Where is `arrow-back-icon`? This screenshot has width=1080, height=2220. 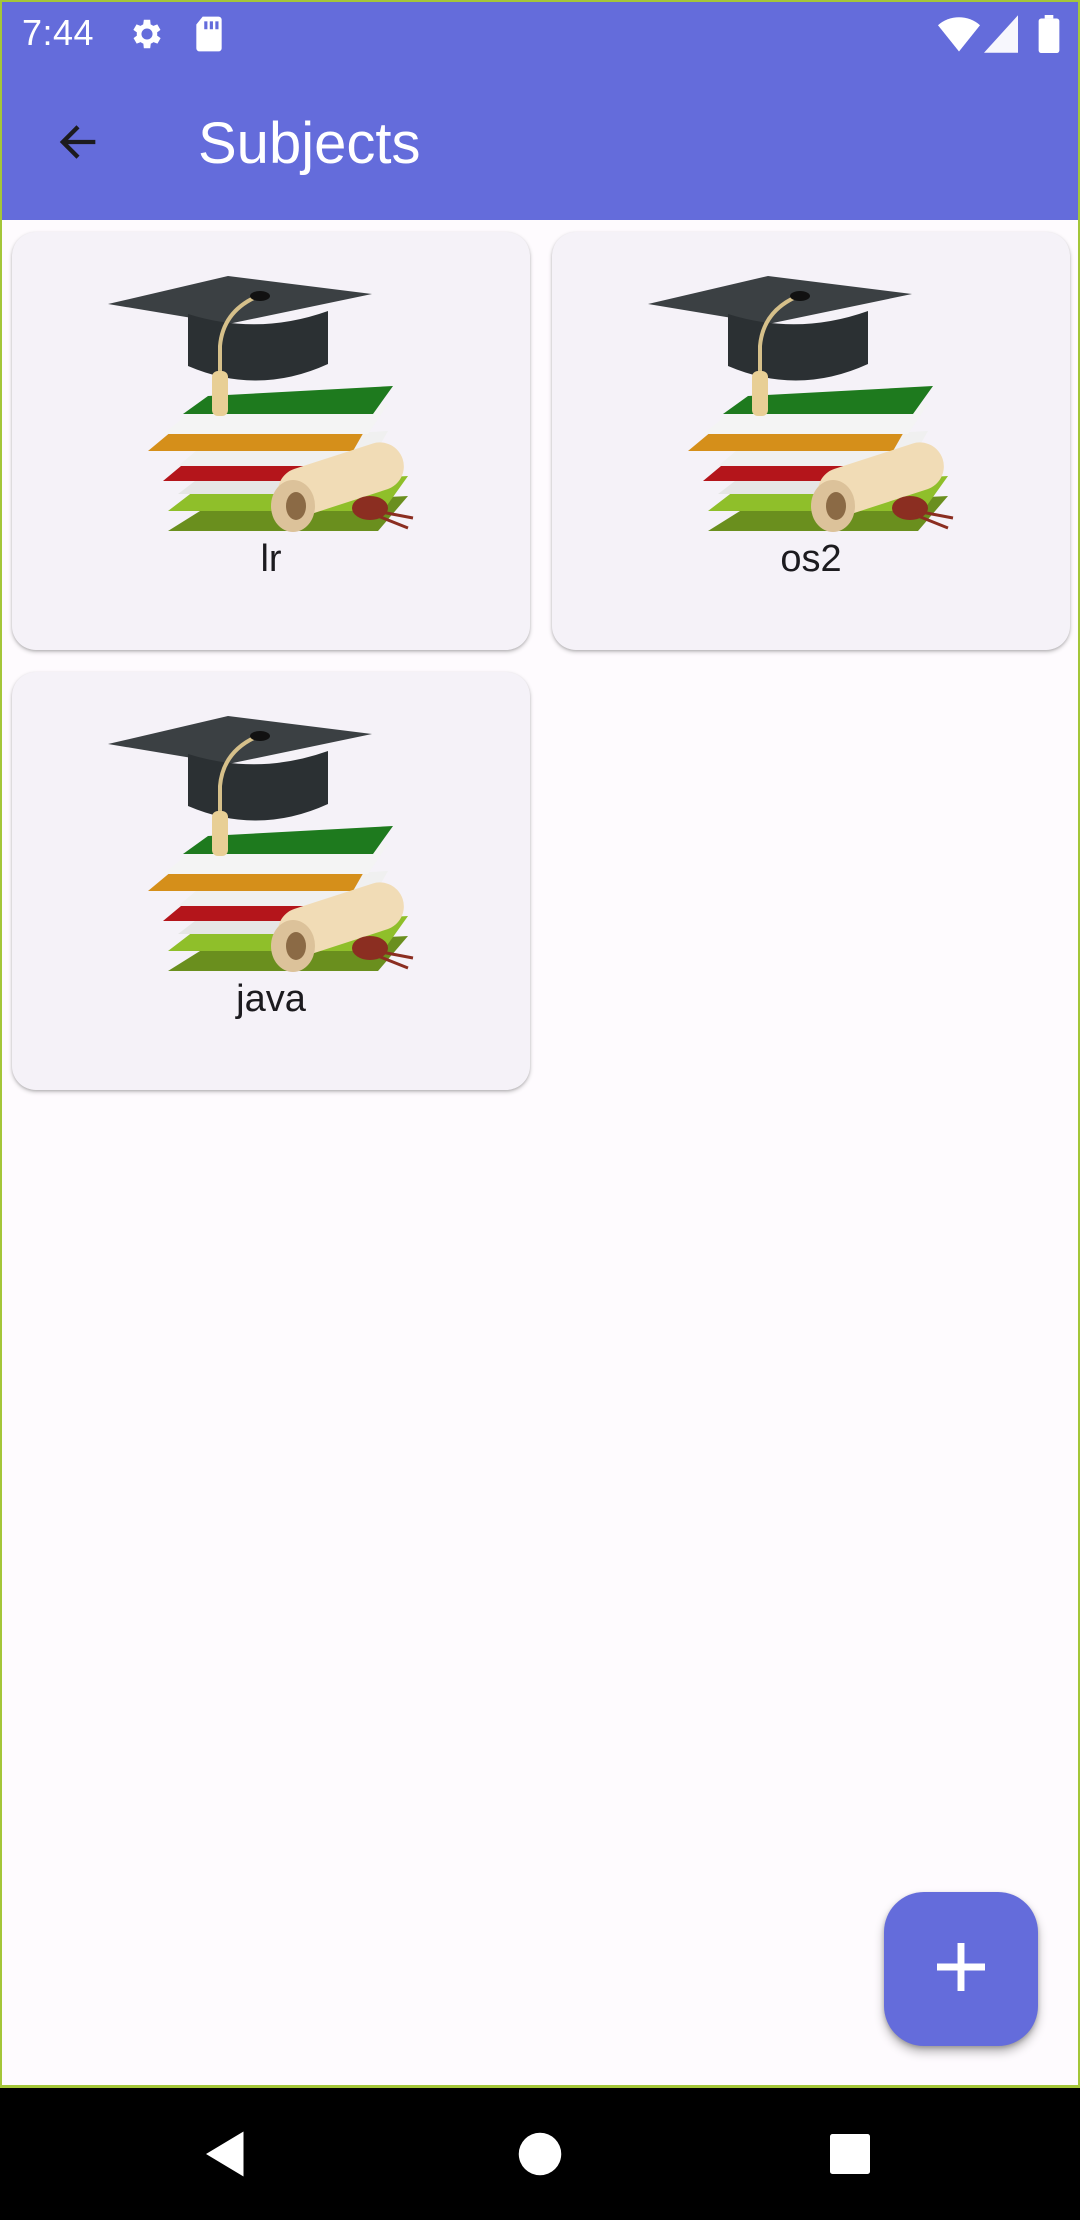
arrow-back-icon is located at coordinates (78, 144).